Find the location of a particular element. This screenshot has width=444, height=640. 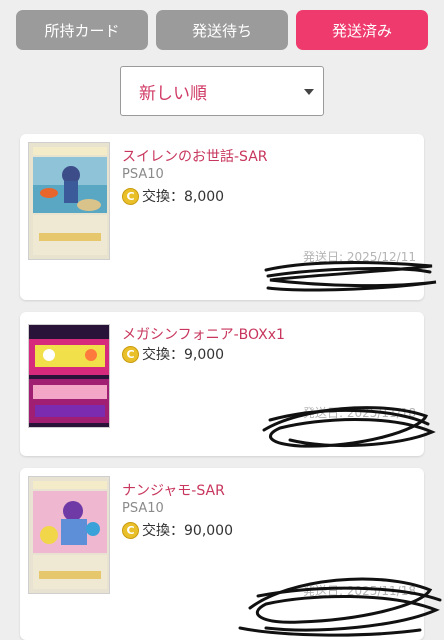

status-tabs: 所持カード 発送待ち 発送済み is located at coordinates (222, 30).